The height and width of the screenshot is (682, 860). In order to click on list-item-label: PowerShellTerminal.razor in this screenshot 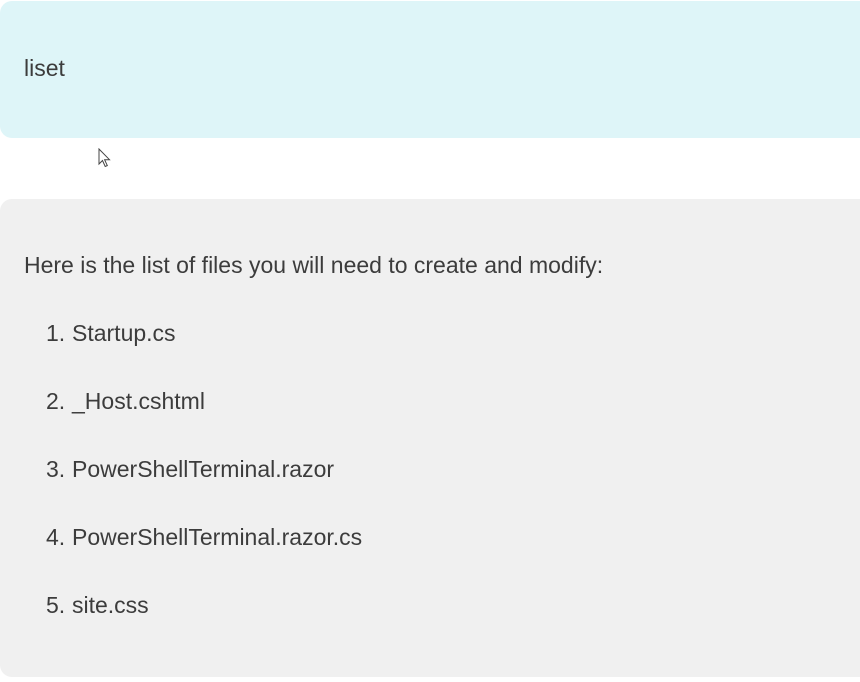, I will do `click(203, 469)`.